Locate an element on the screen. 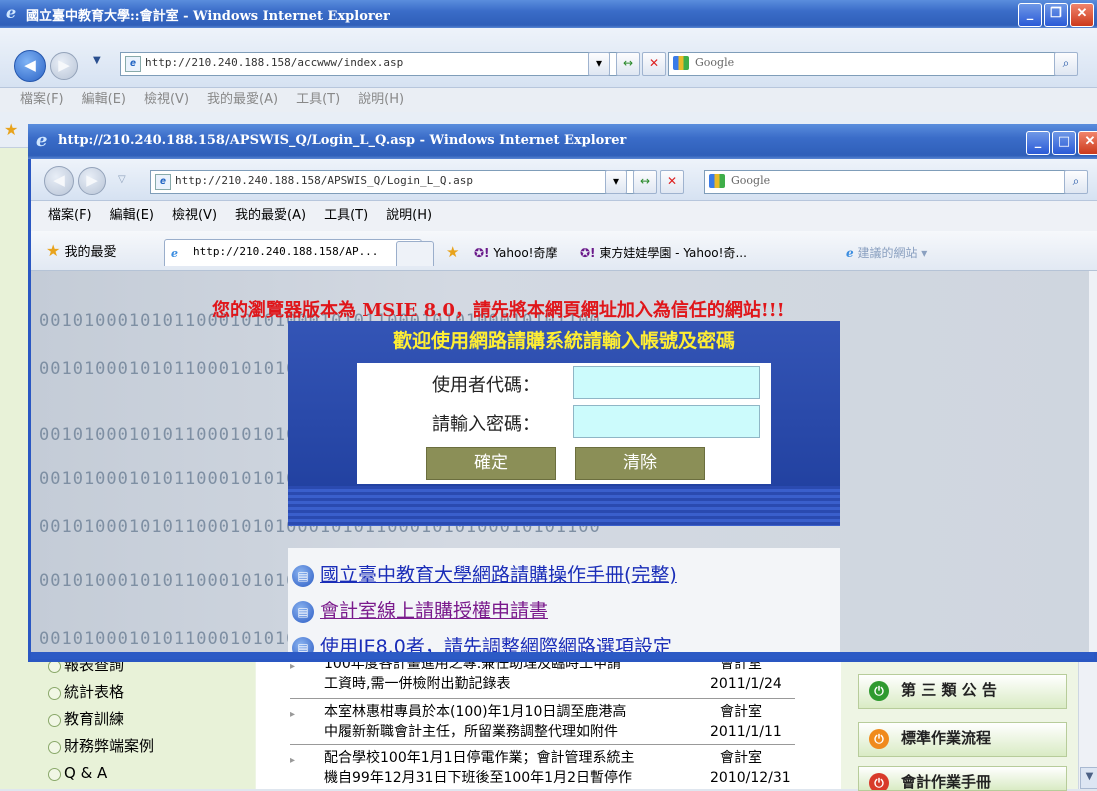 The height and width of the screenshot is (791, 1097). add-favorite-button: ★ is located at coordinates (452, 252).